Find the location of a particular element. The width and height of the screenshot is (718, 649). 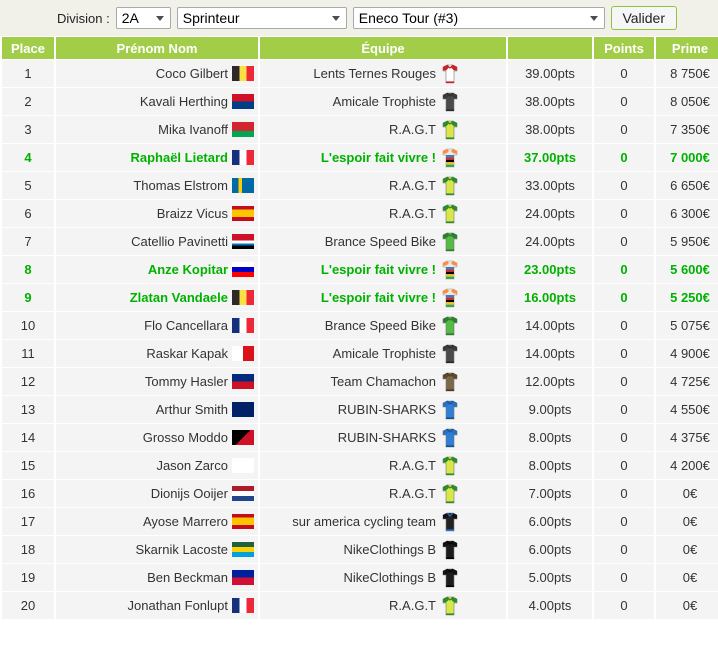

column-header-name: Prénom Nom is located at coordinates (157, 48).